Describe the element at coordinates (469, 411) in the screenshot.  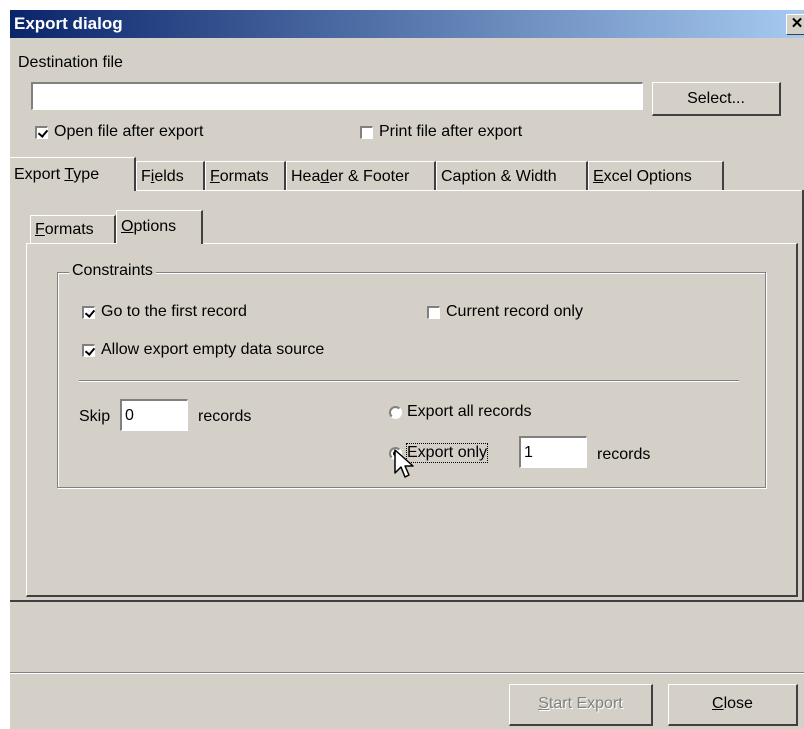
I see `export-all-records-label: Export all records` at that location.